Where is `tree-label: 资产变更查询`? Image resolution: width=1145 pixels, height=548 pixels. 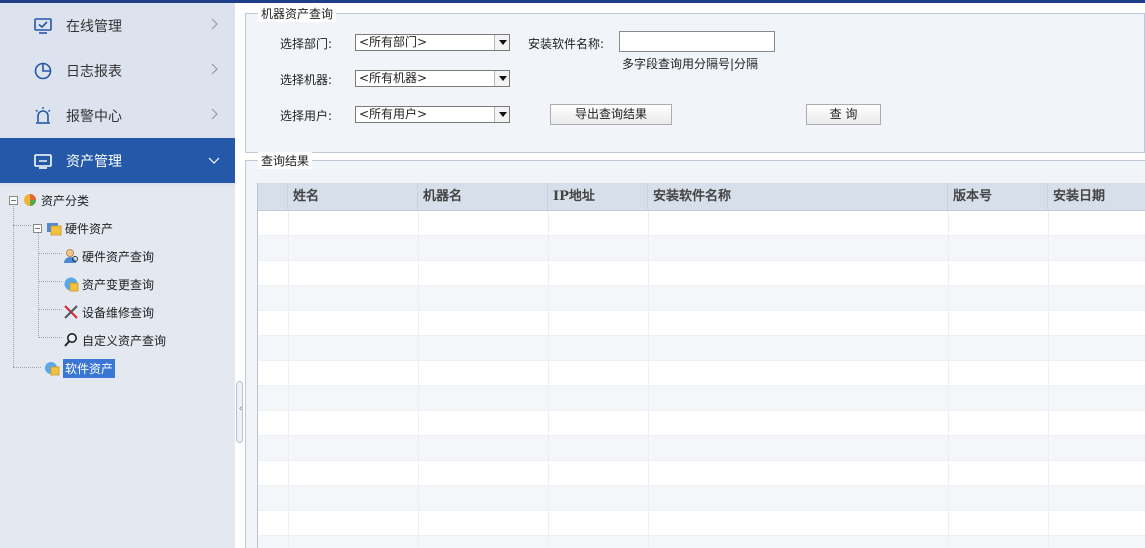 tree-label: 资产变更查询 is located at coordinates (118, 284).